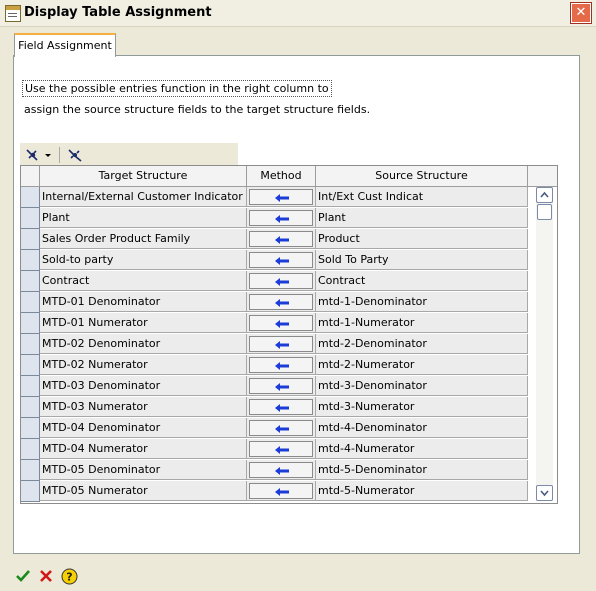 Image resolution: width=596 pixels, height=591 pixels. Describe the element at coordinates (118, 12) in the screenshot. I see `window-title: Display Table Assignment` at that location.